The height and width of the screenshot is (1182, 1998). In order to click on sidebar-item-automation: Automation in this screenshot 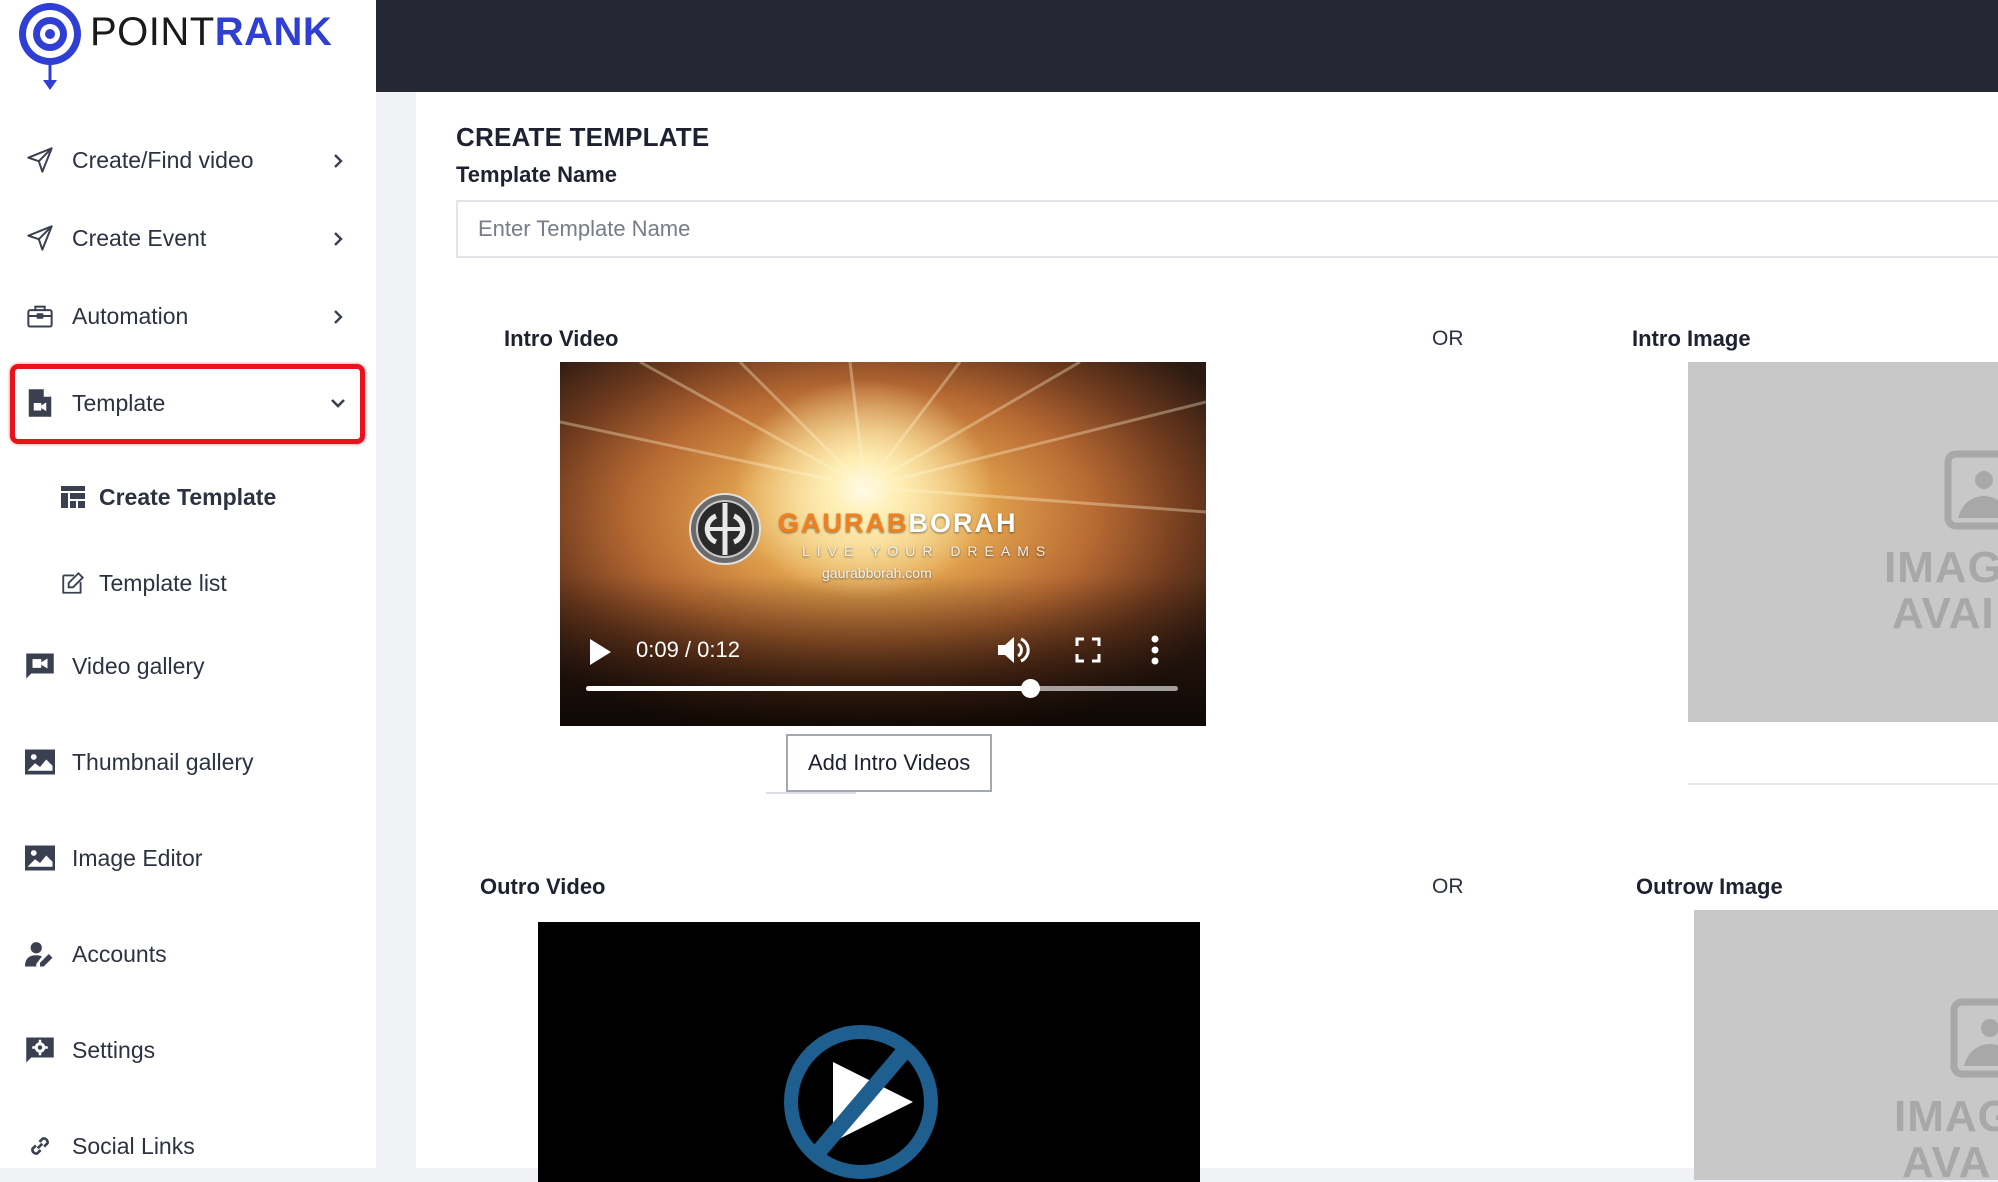, I will do `click(188, 316)`.